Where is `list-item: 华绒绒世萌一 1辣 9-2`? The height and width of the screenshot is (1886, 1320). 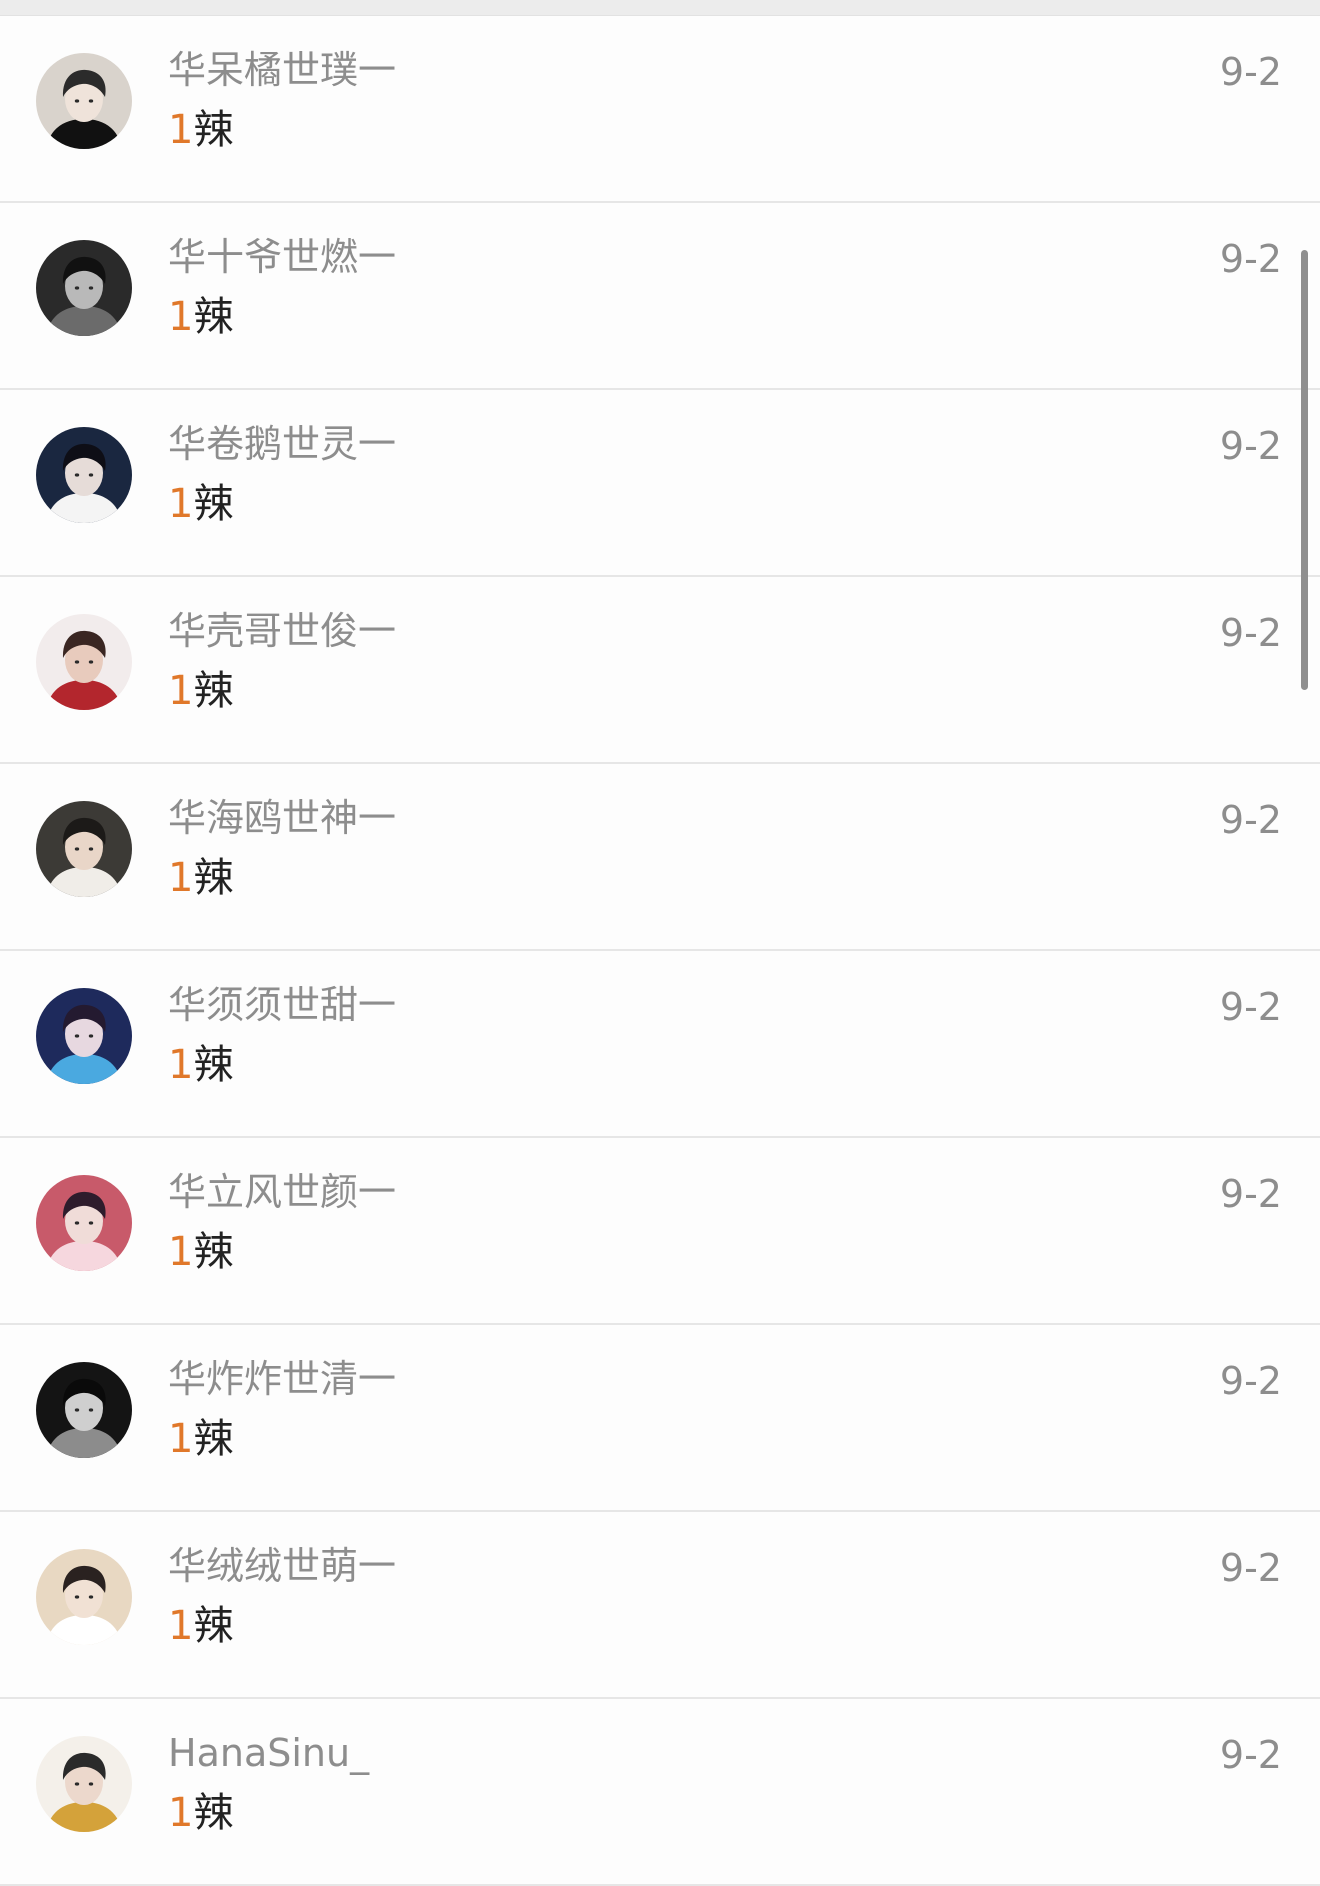
list-item: 华绒绒世萌一 1辣 9-2 is located at coordinates (660, 1605).